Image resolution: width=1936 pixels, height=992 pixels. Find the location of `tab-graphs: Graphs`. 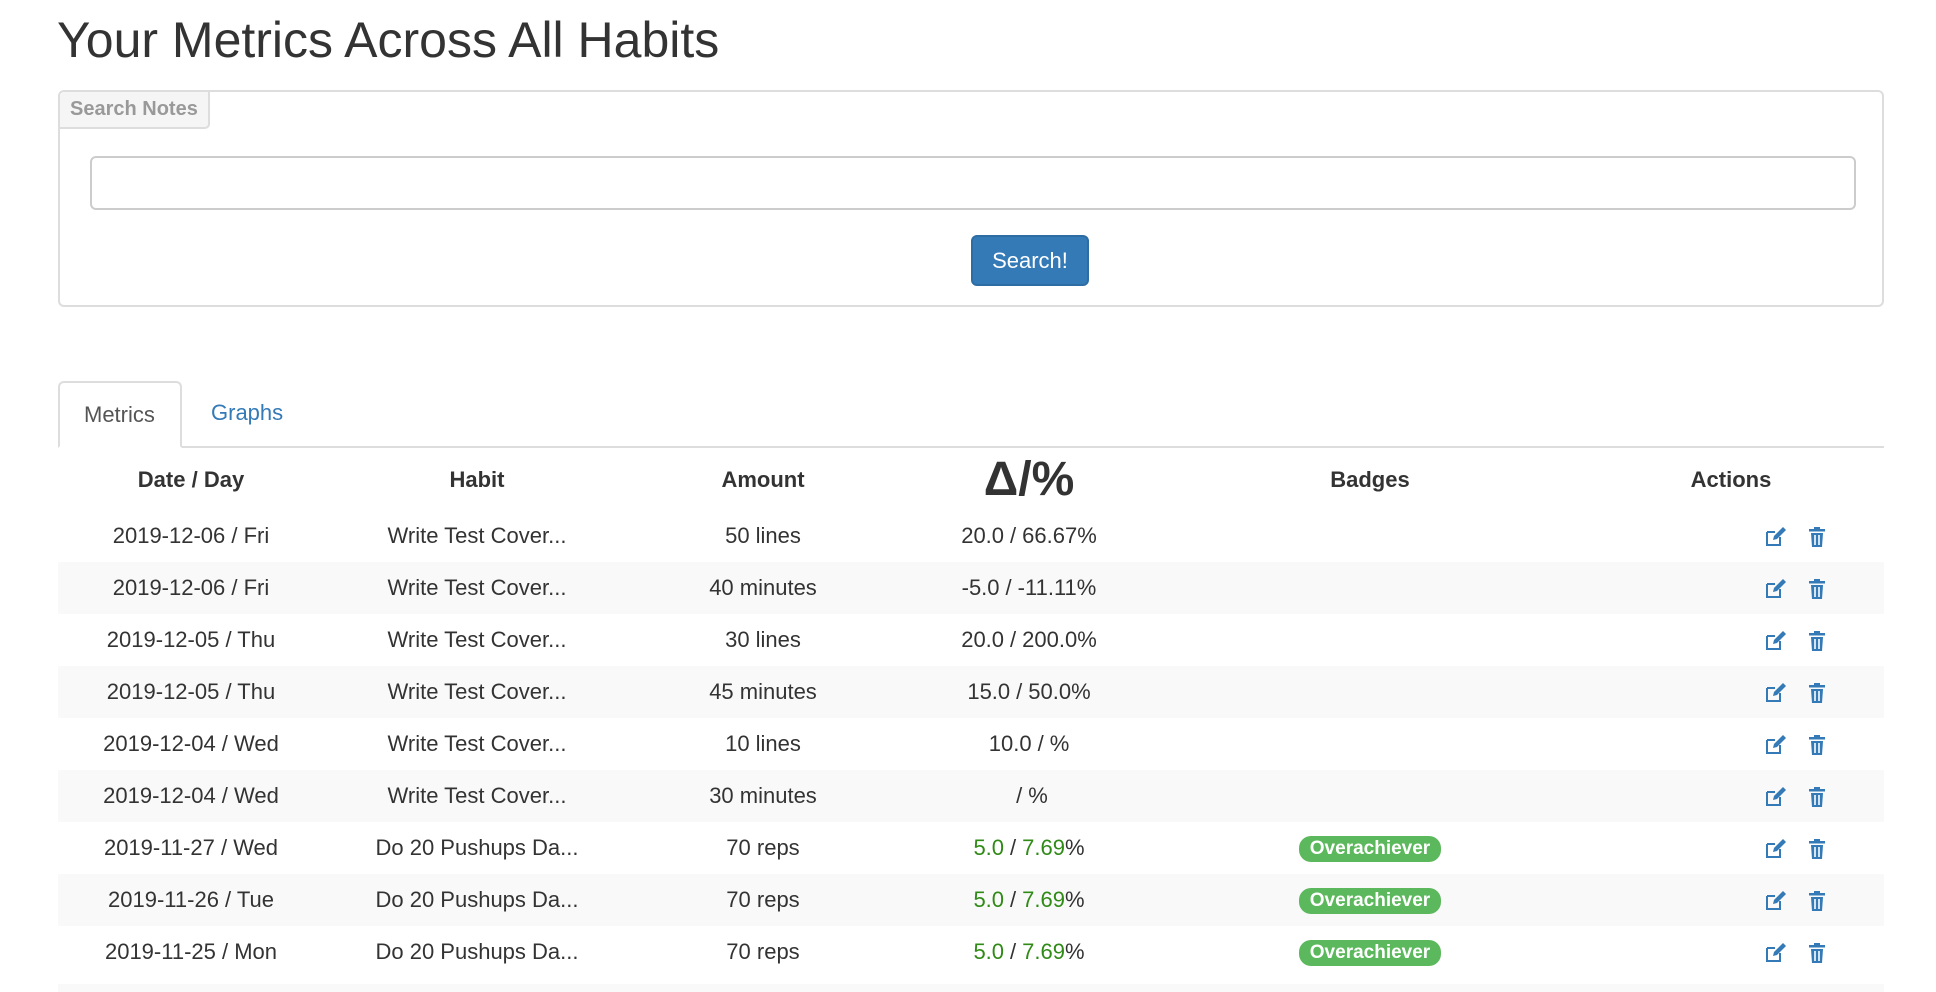

tab-graphs: Graphs is located at coordinates (247, 414).